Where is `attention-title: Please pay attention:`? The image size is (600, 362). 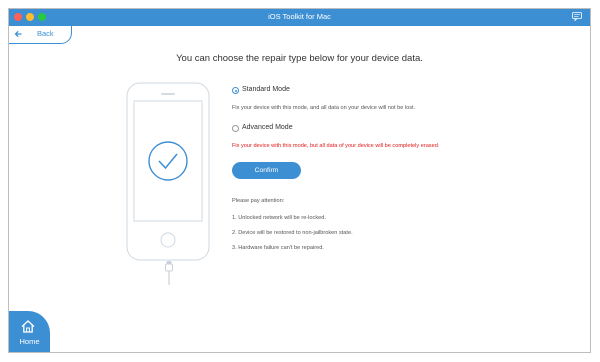 attention-title: Please pay attention: is located at coordinates (258, 201).